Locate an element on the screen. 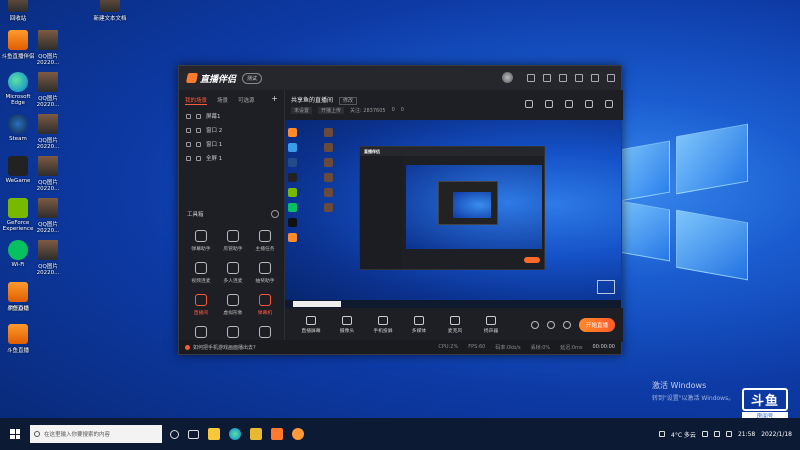 Image resolution: width=800 pixels, height=450 pixels. tool-item: 弹幕机 is located at coordinates (265, 305).